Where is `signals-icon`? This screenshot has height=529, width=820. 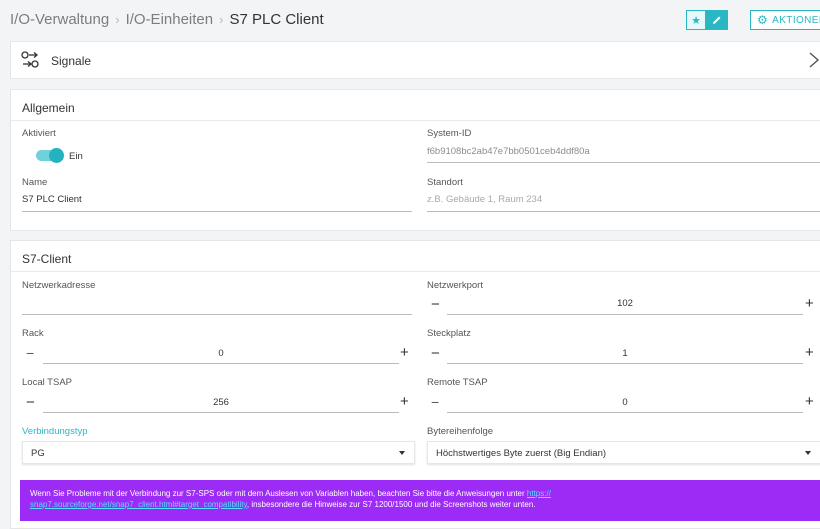
signals-icon is located at coordinates (30, 59).